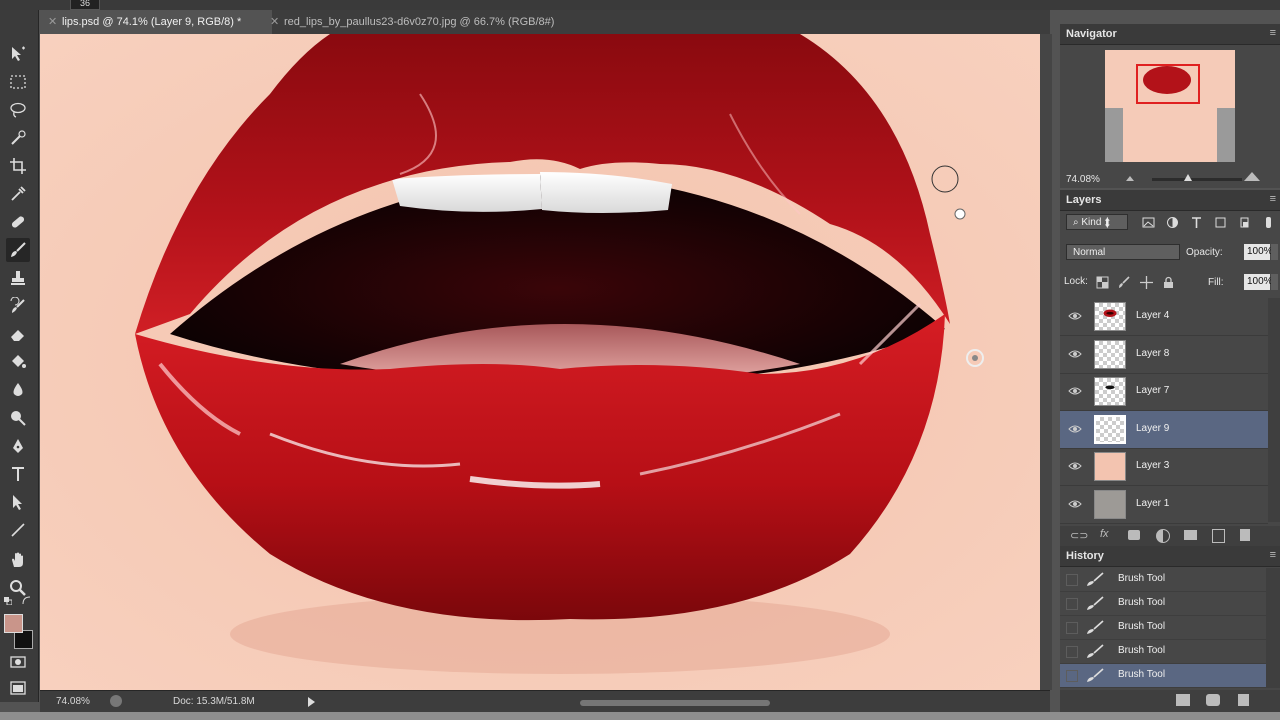 This screenshot has height=720, width=1280. What do you see at coordinates (156, 22) in the screenshot?
I see `tab-lips-psd: ✕ lips.psd @ 74.1% (Layer 9, RGB/8) *` at bounding box center [156, 22].